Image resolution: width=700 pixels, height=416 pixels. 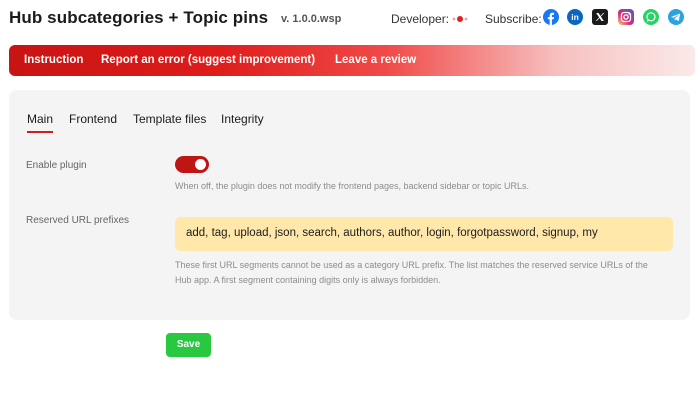 I want to click on reserved-prefixes-label: Reserved URL prefixes, so click(x=78, y=220).